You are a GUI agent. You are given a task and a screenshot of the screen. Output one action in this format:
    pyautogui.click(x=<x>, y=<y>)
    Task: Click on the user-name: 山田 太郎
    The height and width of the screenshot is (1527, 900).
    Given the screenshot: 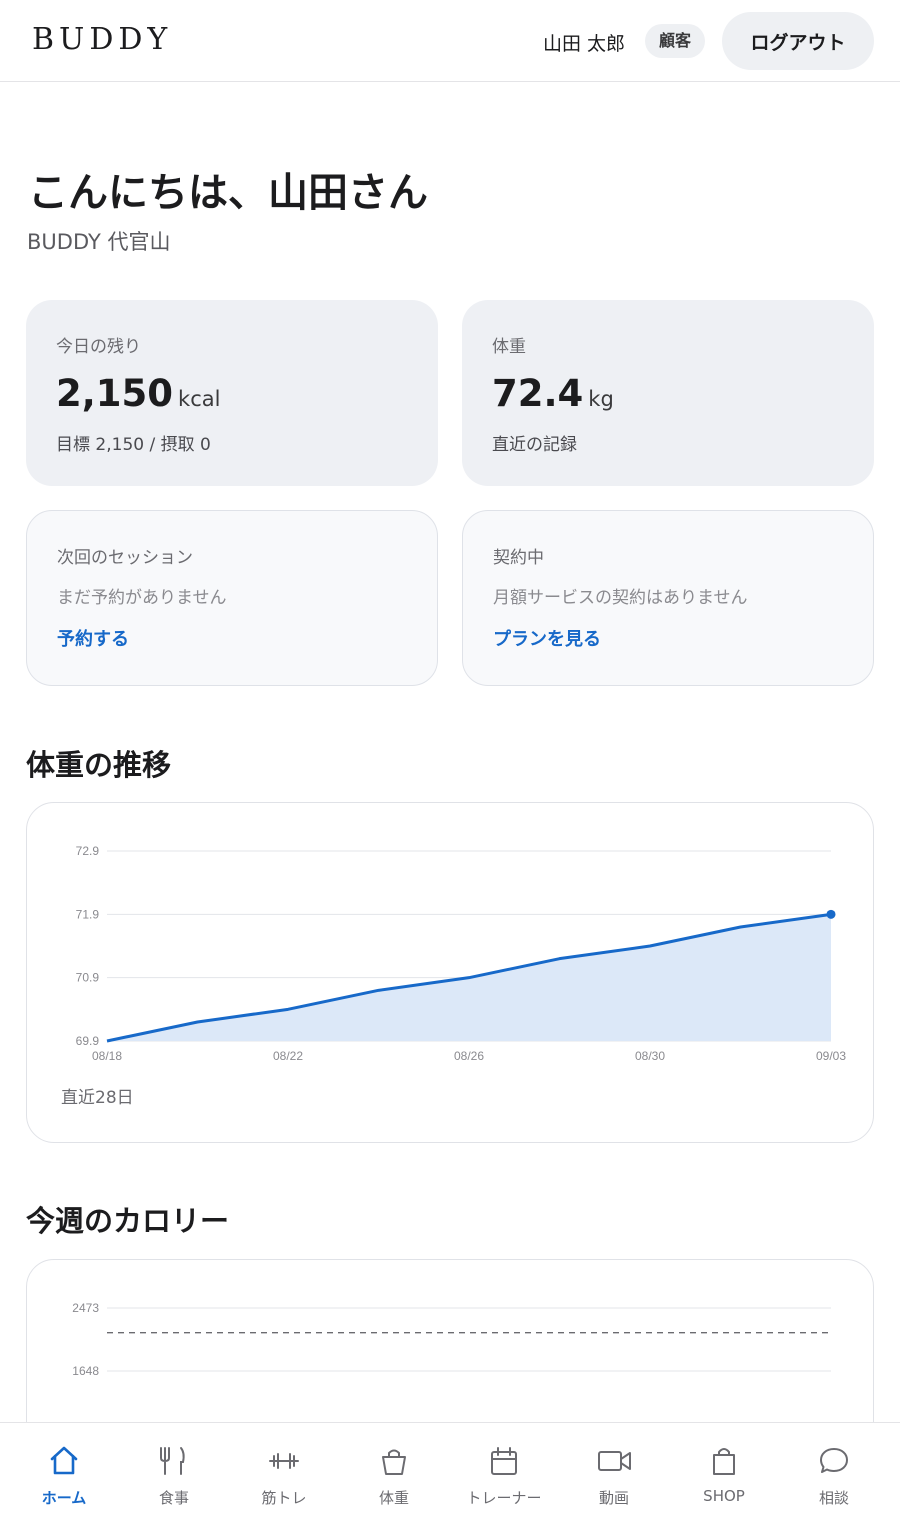 What is the action you would take?
    pyautogui.click(x=584, y=44)
    